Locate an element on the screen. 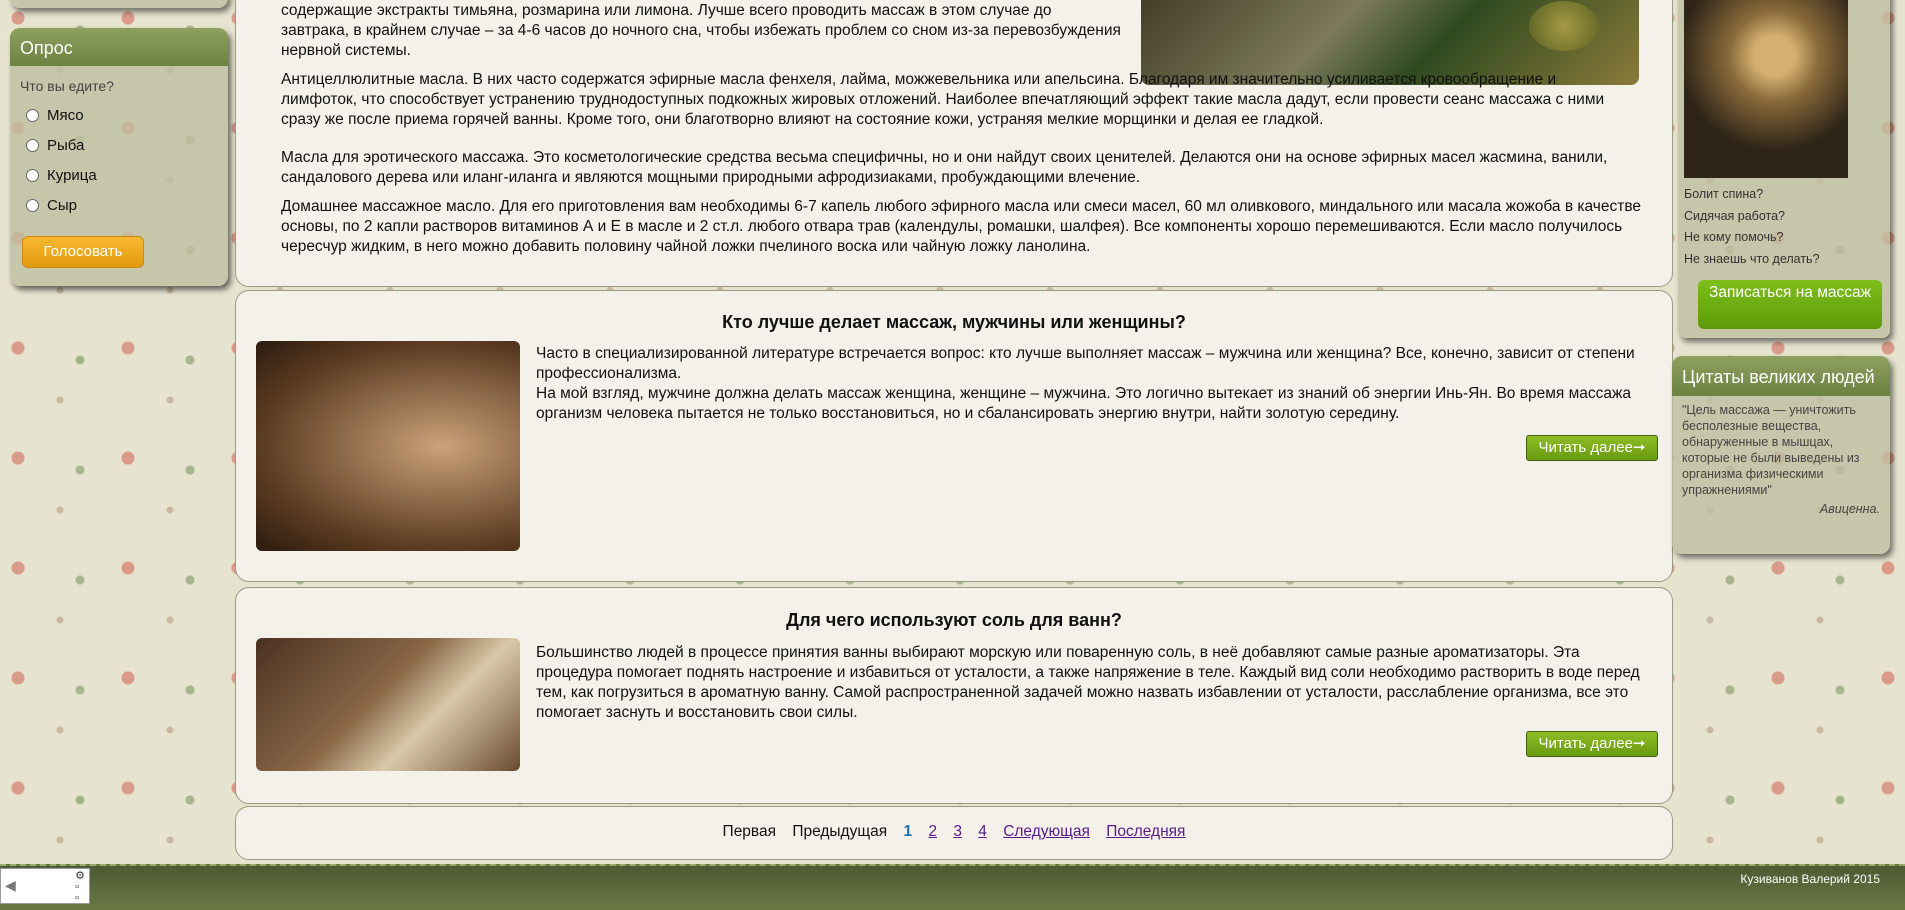 The image size is (1905, 910). poll-option-label: Рыба is located at coordinates (66, 145).